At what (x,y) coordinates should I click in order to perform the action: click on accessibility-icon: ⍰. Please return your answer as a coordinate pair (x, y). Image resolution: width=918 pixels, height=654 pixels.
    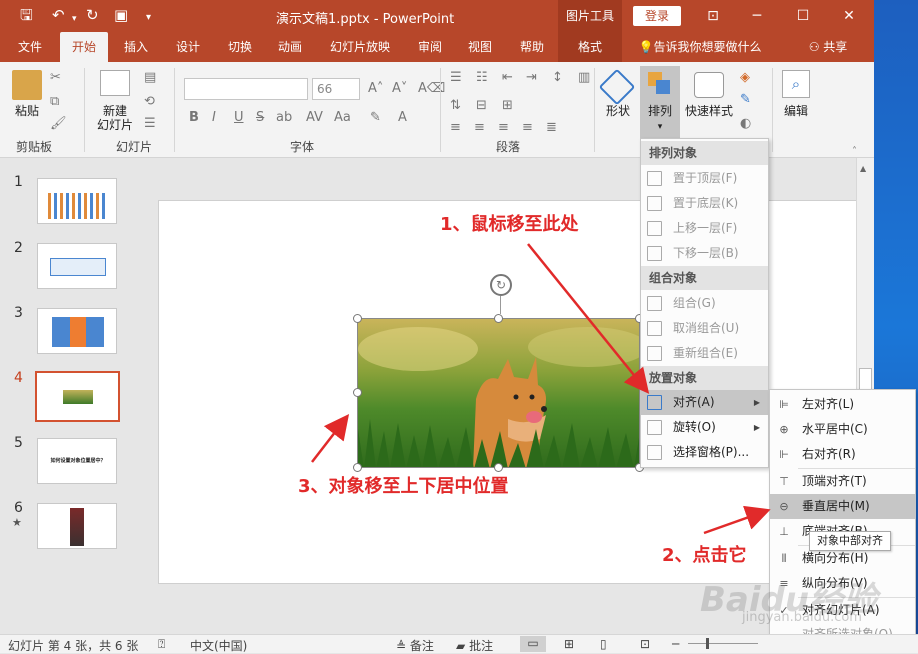
    Looking at the image, I should click on (161, 644).